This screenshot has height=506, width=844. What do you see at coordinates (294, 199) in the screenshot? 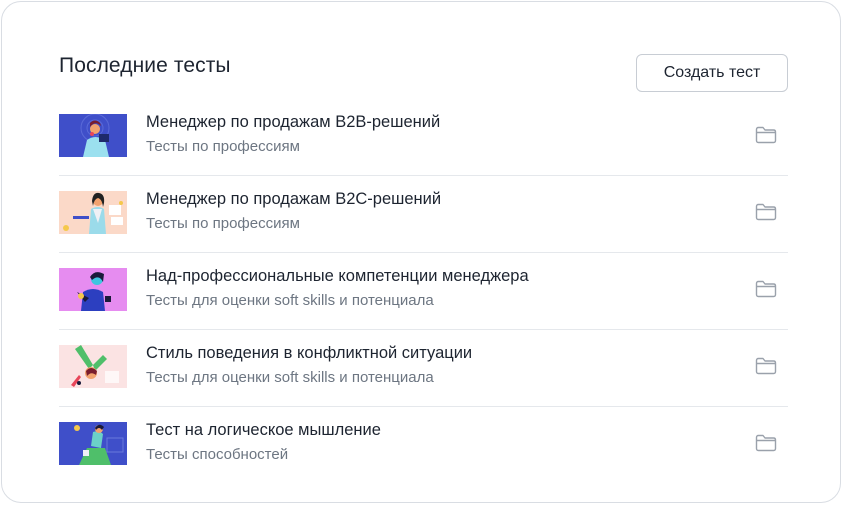
I see `test-title: Менеджер по продажам B2C-решений` at bounding box center [294, 199].